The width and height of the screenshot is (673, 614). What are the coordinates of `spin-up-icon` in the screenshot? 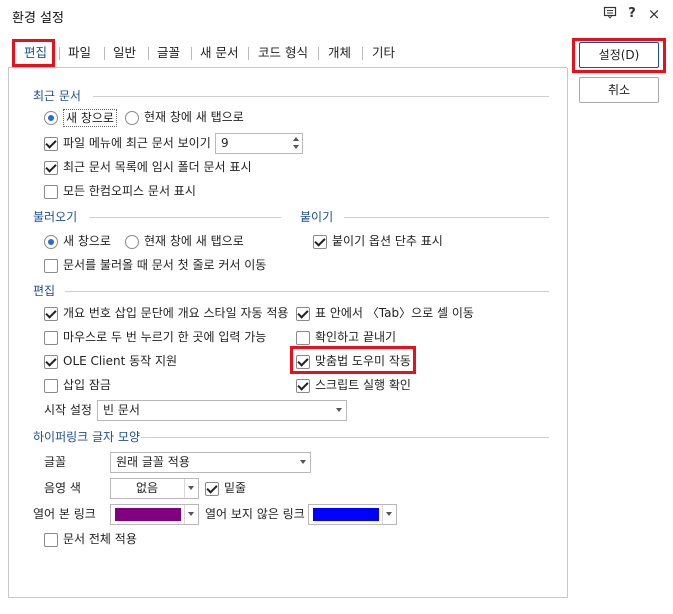 It's located at (296, 139).